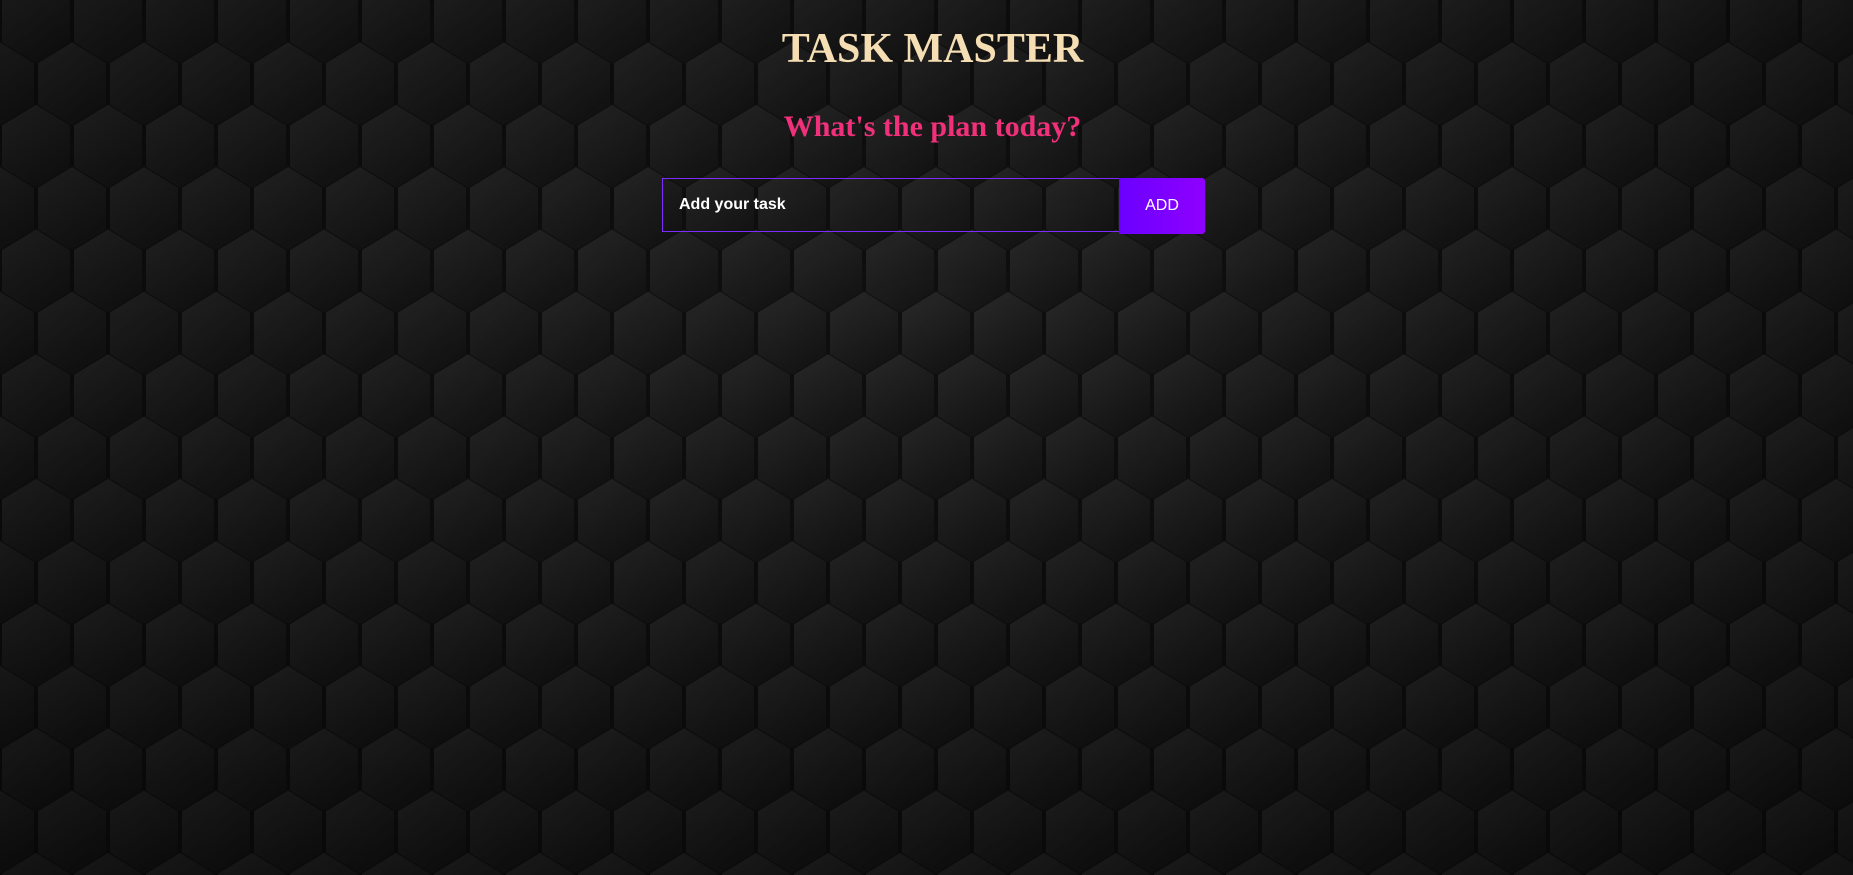  I want to click on task-input, so click(891, 205).